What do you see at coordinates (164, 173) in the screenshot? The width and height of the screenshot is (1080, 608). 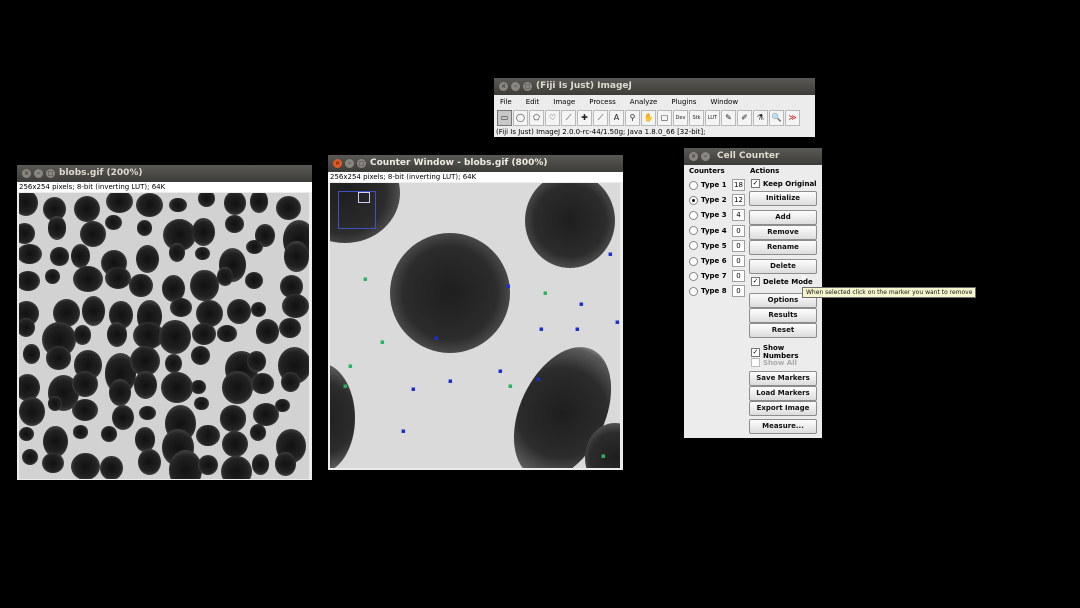 I see `blobs-window-titlebar: × – □ blobs.gif (200%)` at bounding box center [164, 173].